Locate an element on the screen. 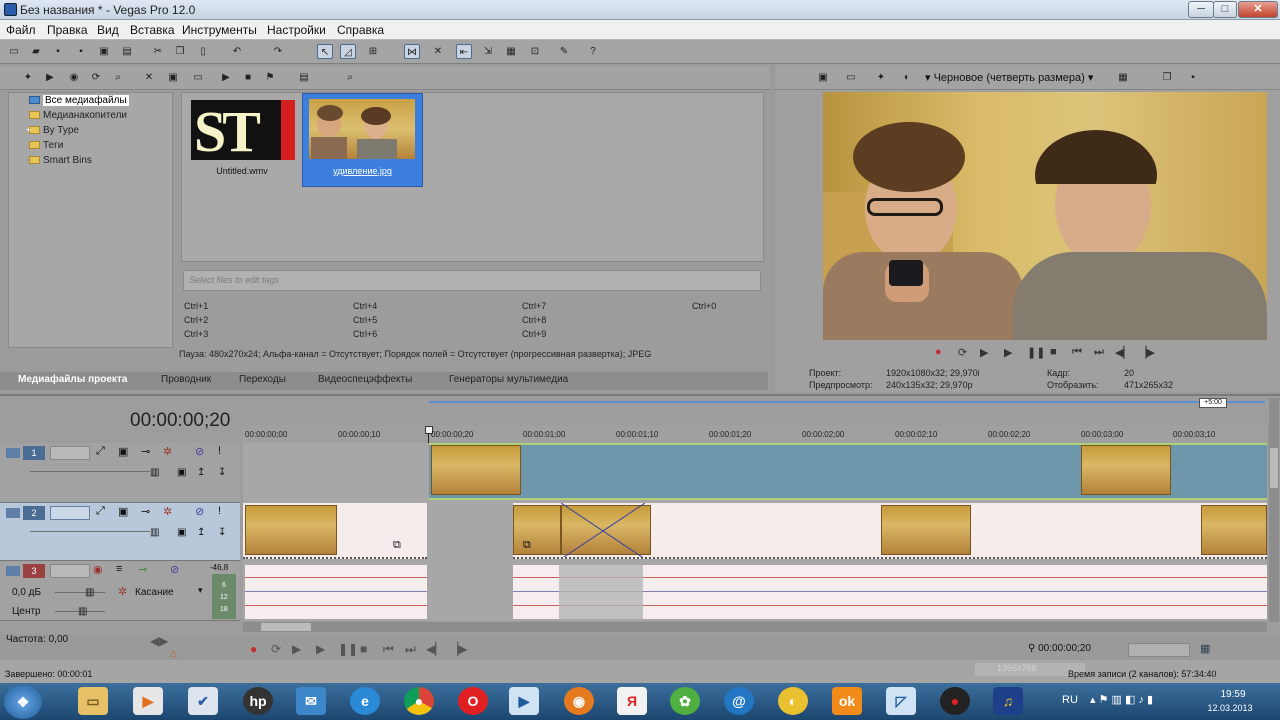 This screenshot has width=1280, height=720. tab-media-generators: Генераторы мультимедиа is located at coordinates (508, 379).